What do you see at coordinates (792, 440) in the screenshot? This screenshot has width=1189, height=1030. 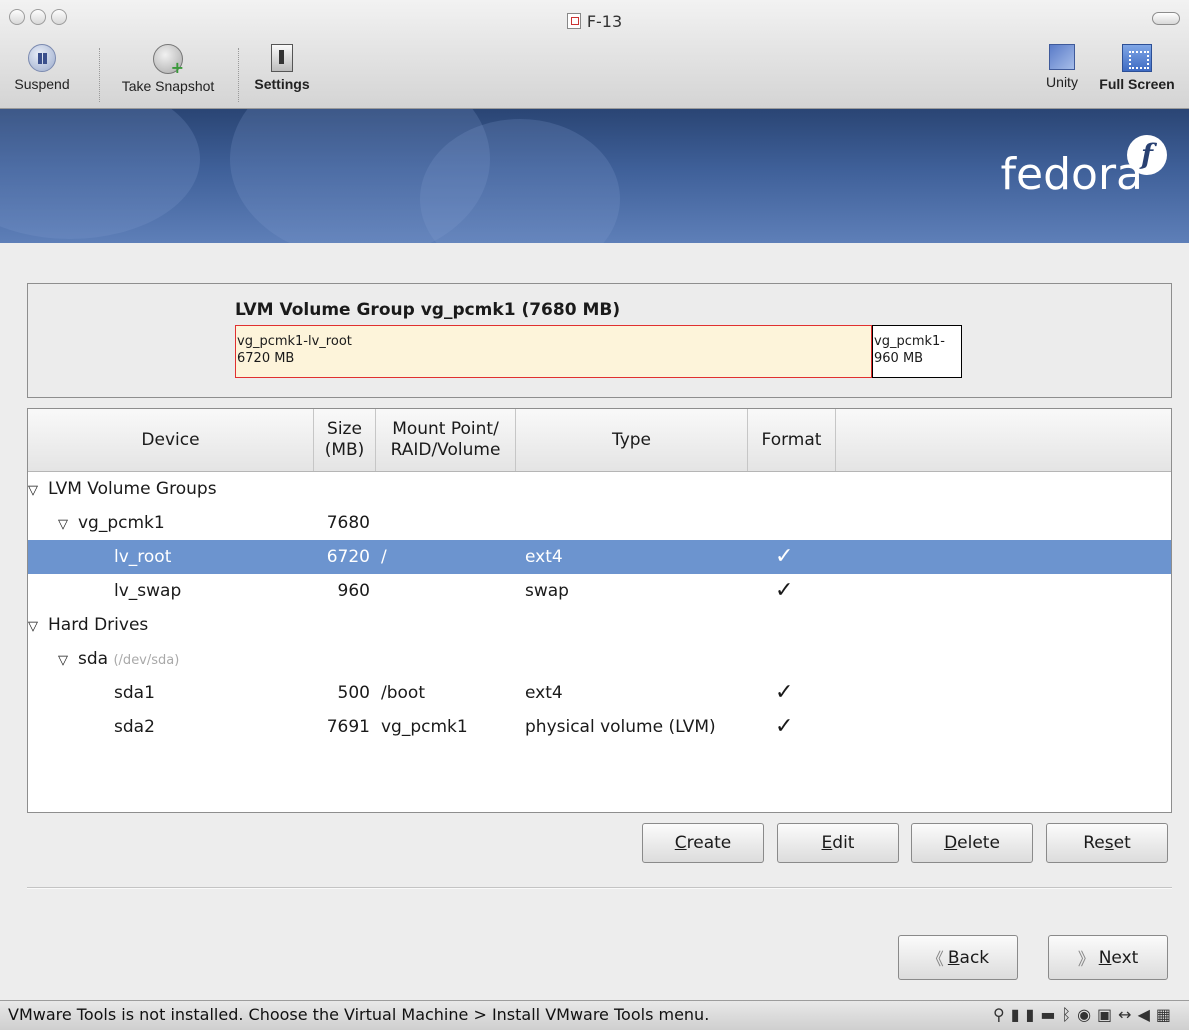 I see `column-header-format: Format` at bounding box center [792, 440].